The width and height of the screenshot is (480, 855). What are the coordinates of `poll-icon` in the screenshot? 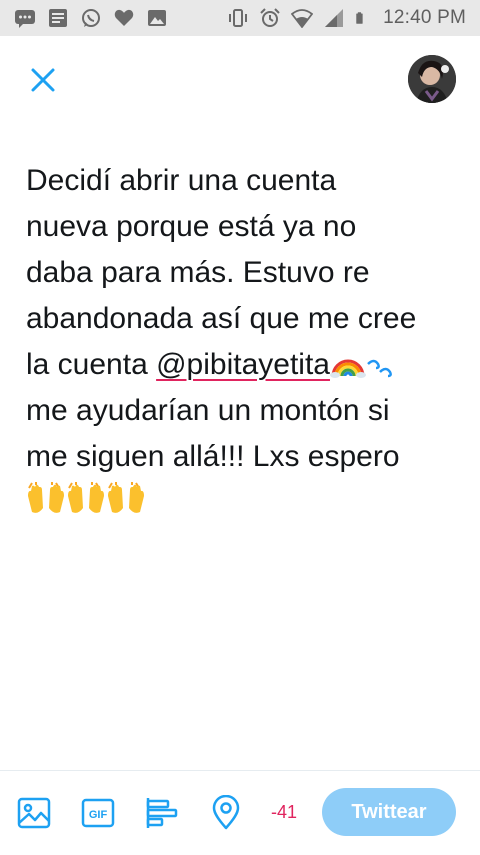 It's located at (162, 813).